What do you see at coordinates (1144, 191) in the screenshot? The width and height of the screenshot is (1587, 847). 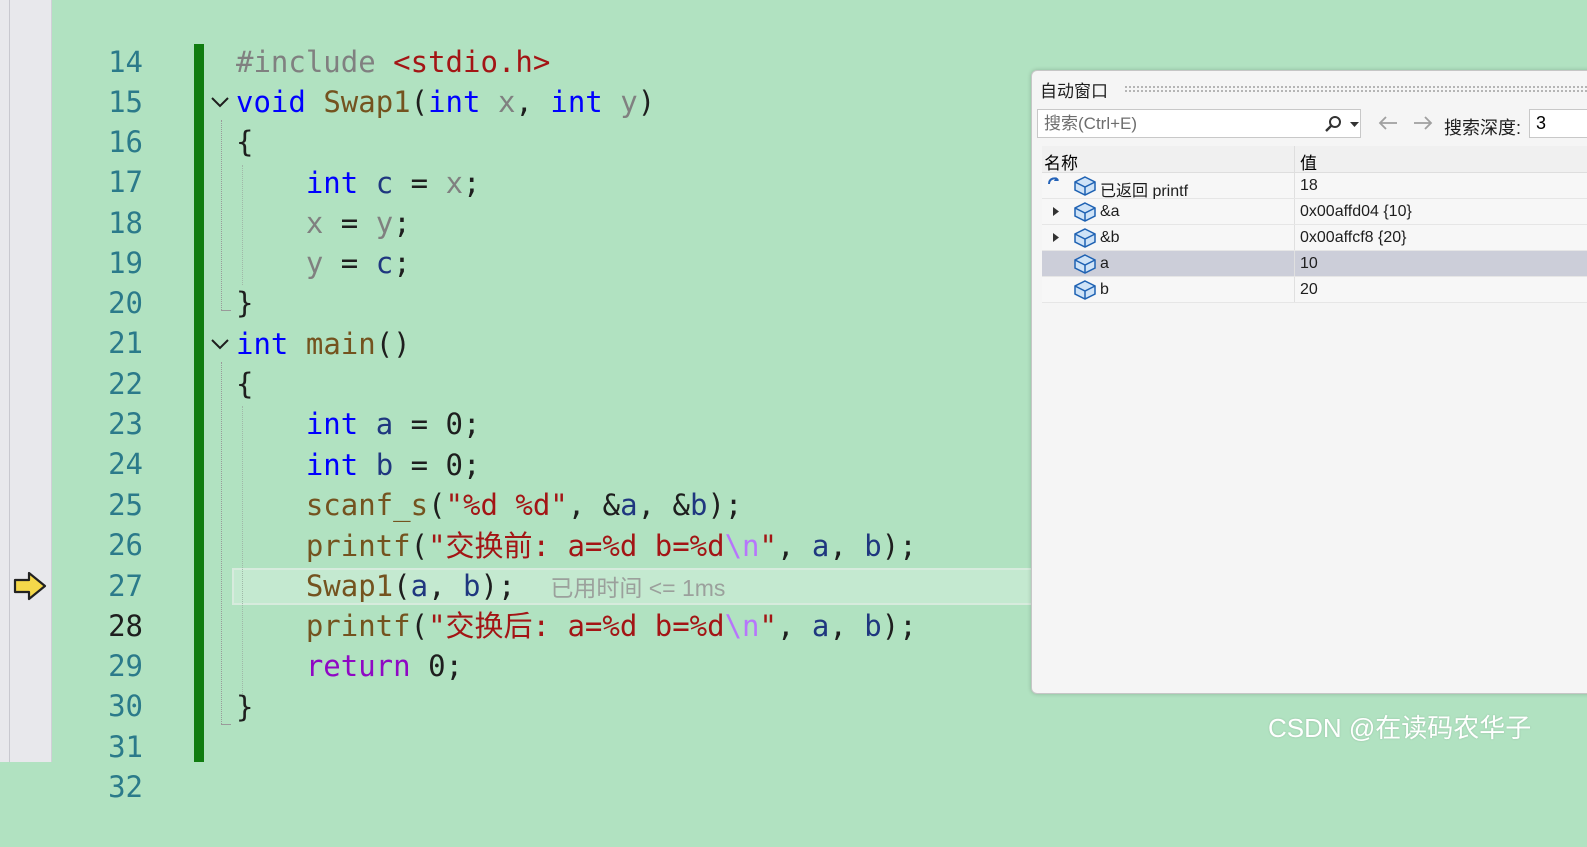 I see `row-name: 已返回 printf` at bounding box center [1144, 191].